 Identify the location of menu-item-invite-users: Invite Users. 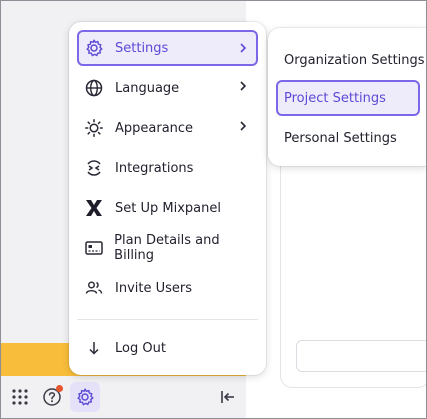
(167, 288).